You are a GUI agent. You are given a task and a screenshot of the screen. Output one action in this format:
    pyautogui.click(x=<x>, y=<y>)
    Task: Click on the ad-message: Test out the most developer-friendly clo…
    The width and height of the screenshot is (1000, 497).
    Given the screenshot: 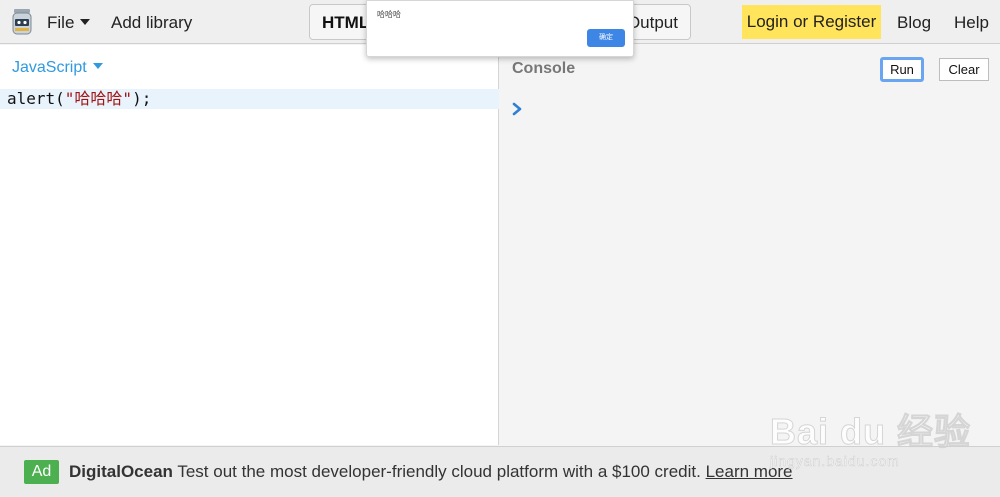 What is the action you would take?
    pyautogui.click(x=439, y=471)
    